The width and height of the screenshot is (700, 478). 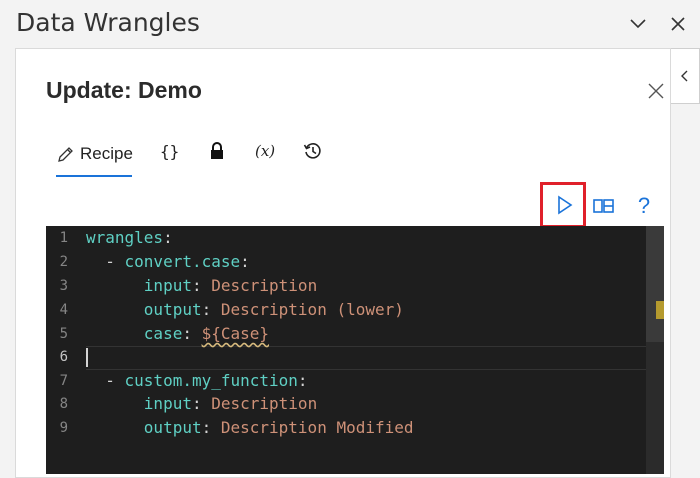 What do you see at coordinates (660, 310) in the screenshot?
I see `warning-marker` at bounding box center [660, 310].